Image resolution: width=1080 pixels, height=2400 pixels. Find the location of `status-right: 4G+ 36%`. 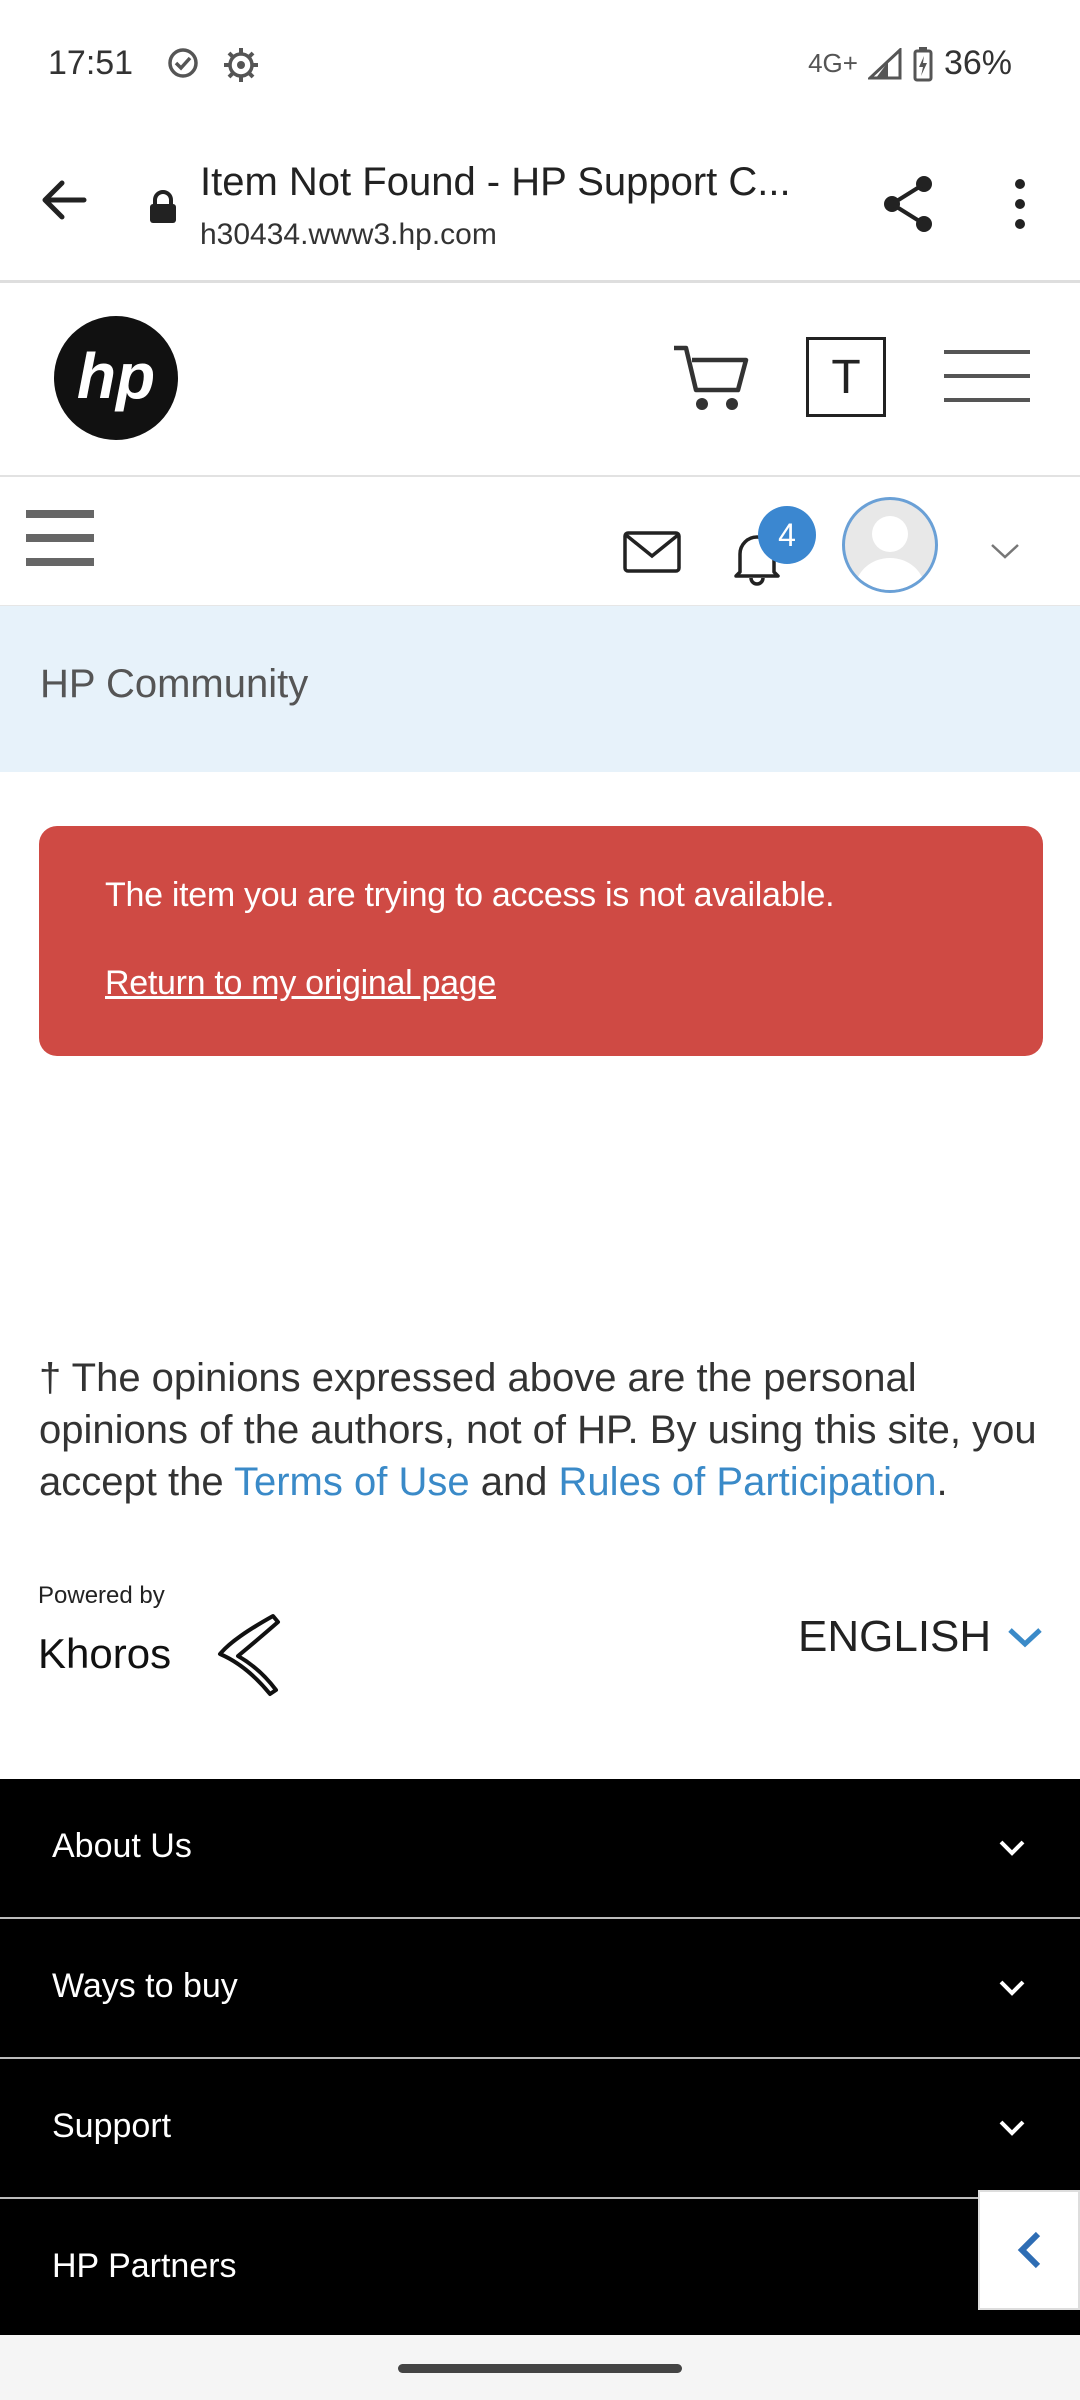

status-right: 4G+ 36% is located at coordinates (910, 63).